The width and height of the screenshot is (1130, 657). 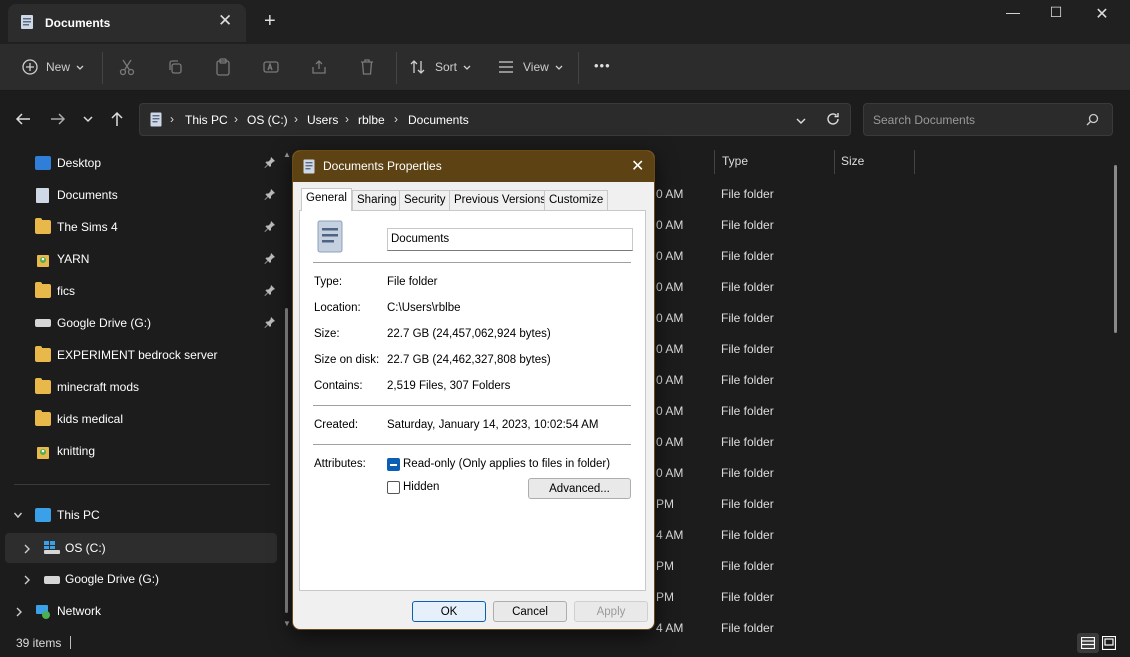 What do you see at coordinates (500, 200) in the screenshot?
I see `tab-previous-versions: Previous Versions` at bounding box center [500, 200].